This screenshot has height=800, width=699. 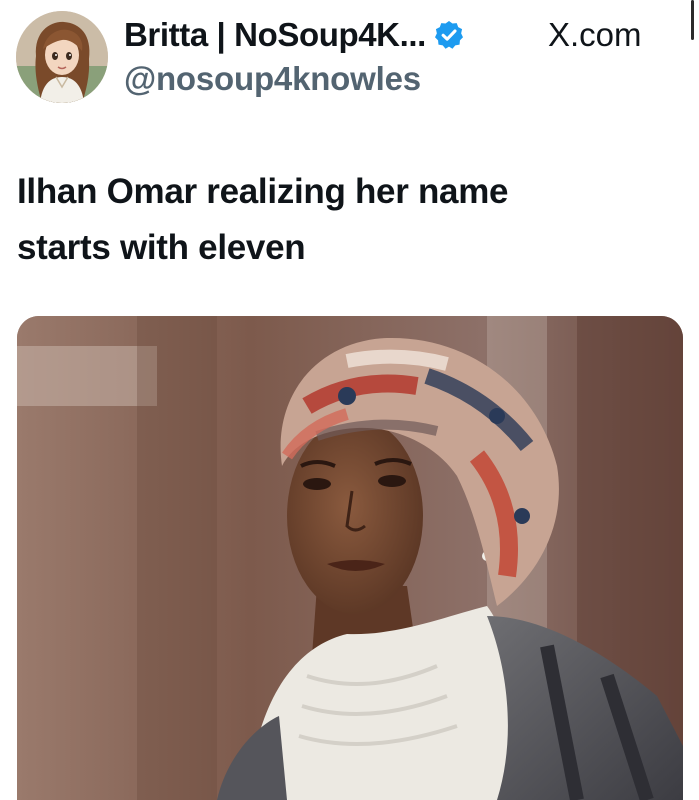 What do you see at coordinates (595, 34) in the screenshot?
I see `source-label: X.com` at bounding box center [595, 34].